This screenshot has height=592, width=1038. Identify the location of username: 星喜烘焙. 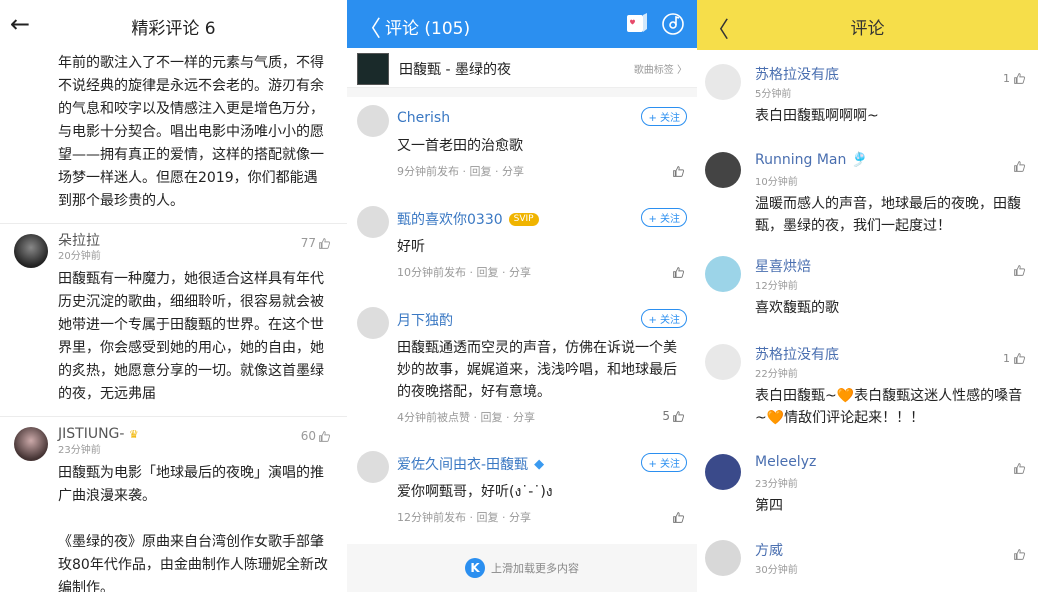
(783, 266).